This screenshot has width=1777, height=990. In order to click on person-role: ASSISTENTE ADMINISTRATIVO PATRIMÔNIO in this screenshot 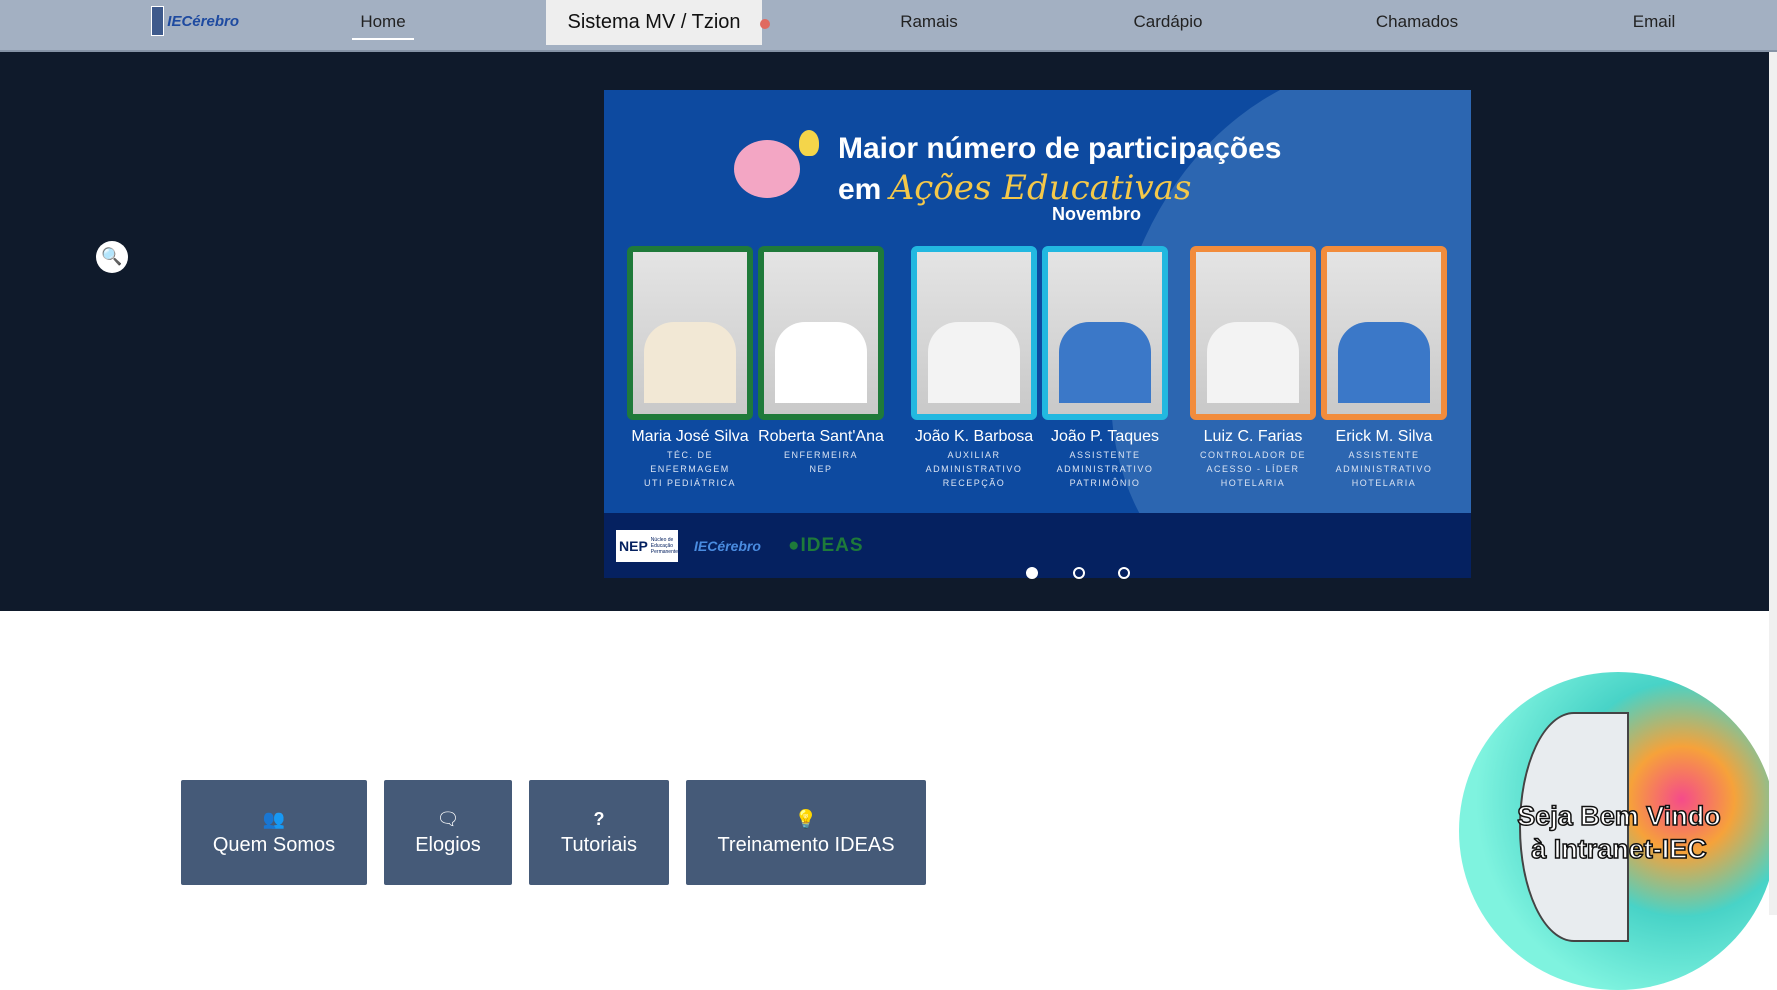, I will do `click(1105, 469)`.